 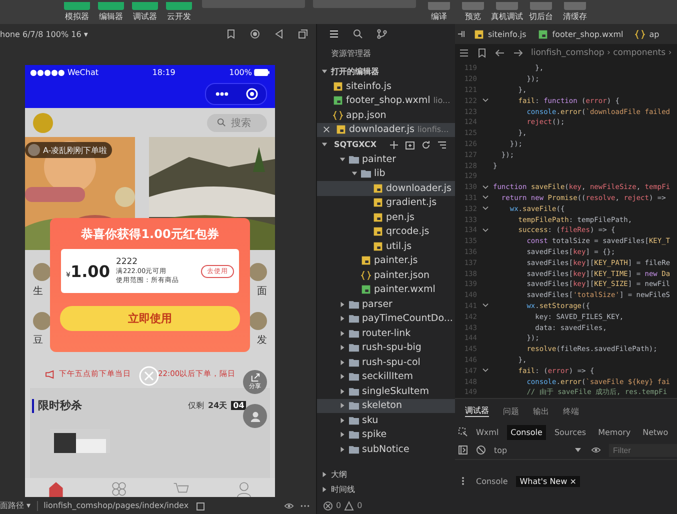 I want to click on close-icon, so click(x=326, y=130).